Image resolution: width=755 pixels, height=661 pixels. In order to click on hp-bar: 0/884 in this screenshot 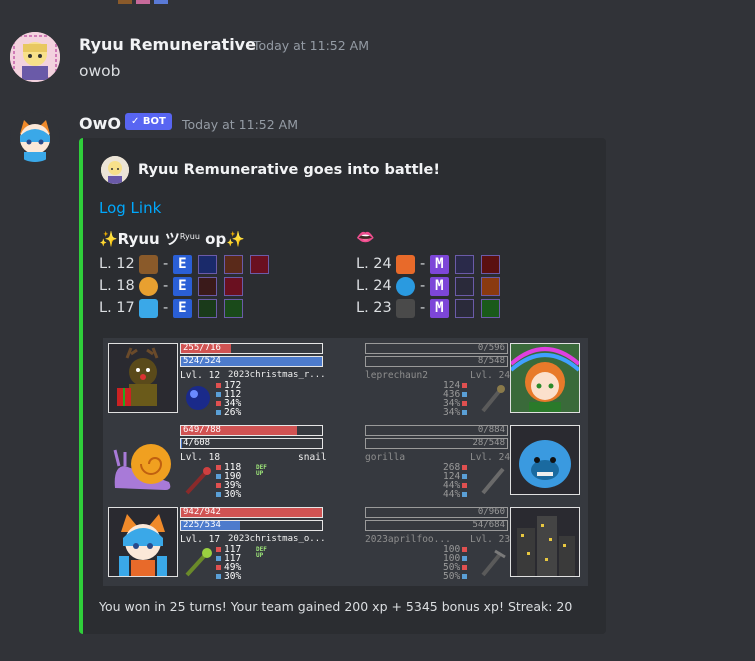, I will do `click(436, 430)`.